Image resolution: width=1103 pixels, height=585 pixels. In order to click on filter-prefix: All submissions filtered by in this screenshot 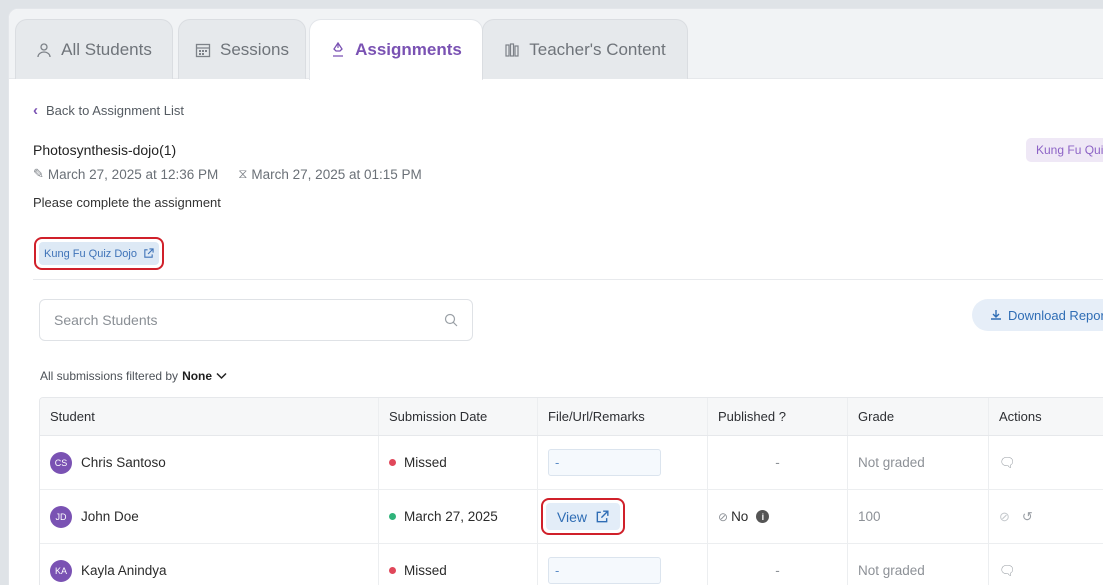, I will do `click(109, 376)`.